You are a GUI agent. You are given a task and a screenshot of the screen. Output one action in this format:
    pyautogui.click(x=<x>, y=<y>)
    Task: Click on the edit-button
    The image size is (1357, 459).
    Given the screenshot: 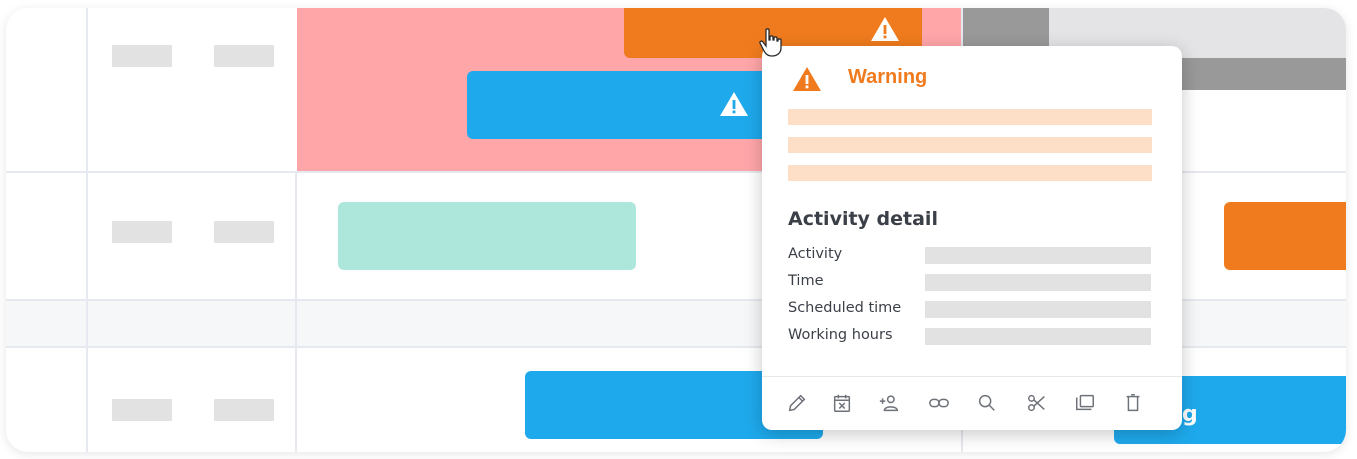 What is the action you would take?
    pyautogui.click(x=797, y=403)
    